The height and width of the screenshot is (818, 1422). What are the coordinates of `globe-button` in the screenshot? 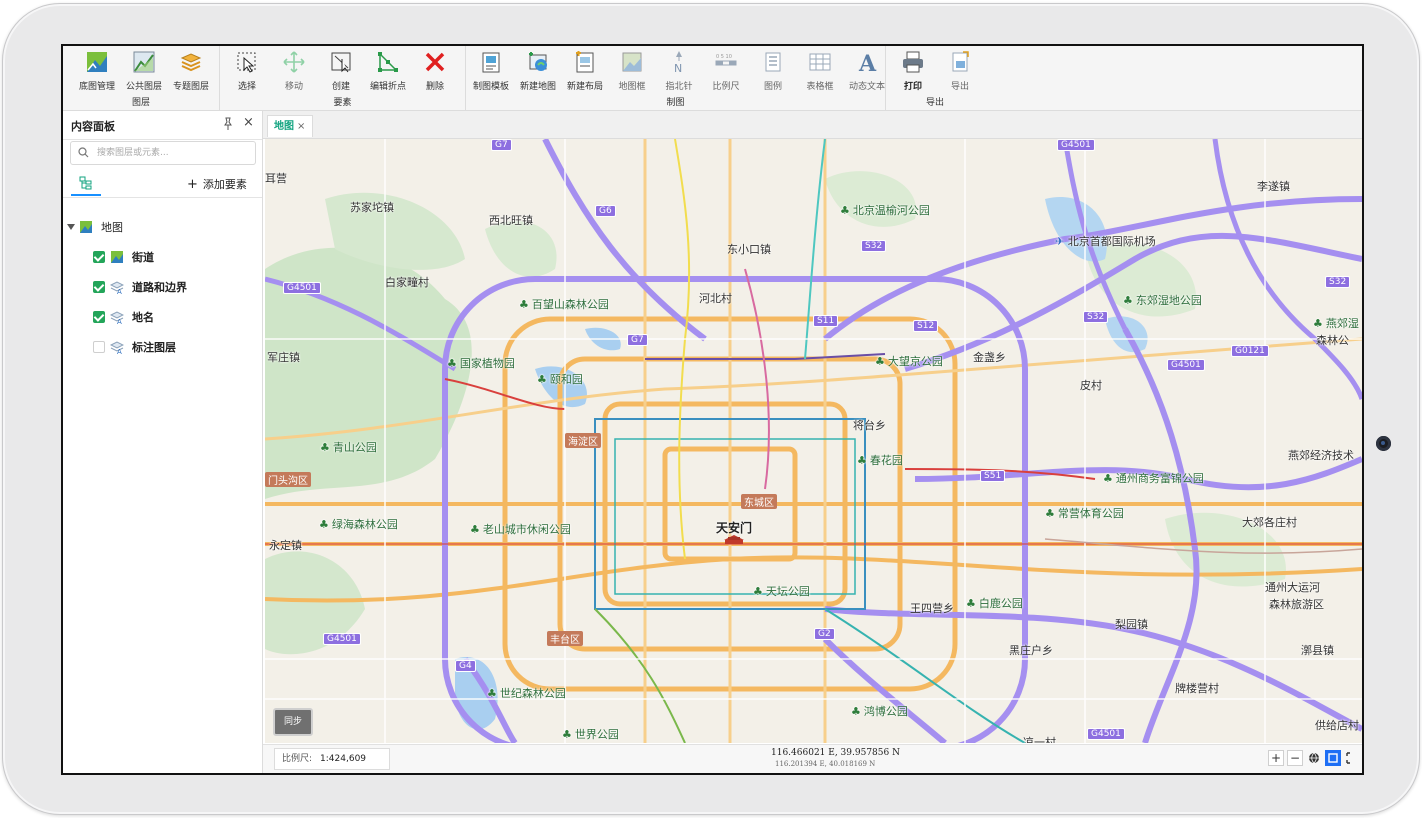 It's located at (1314, 758).